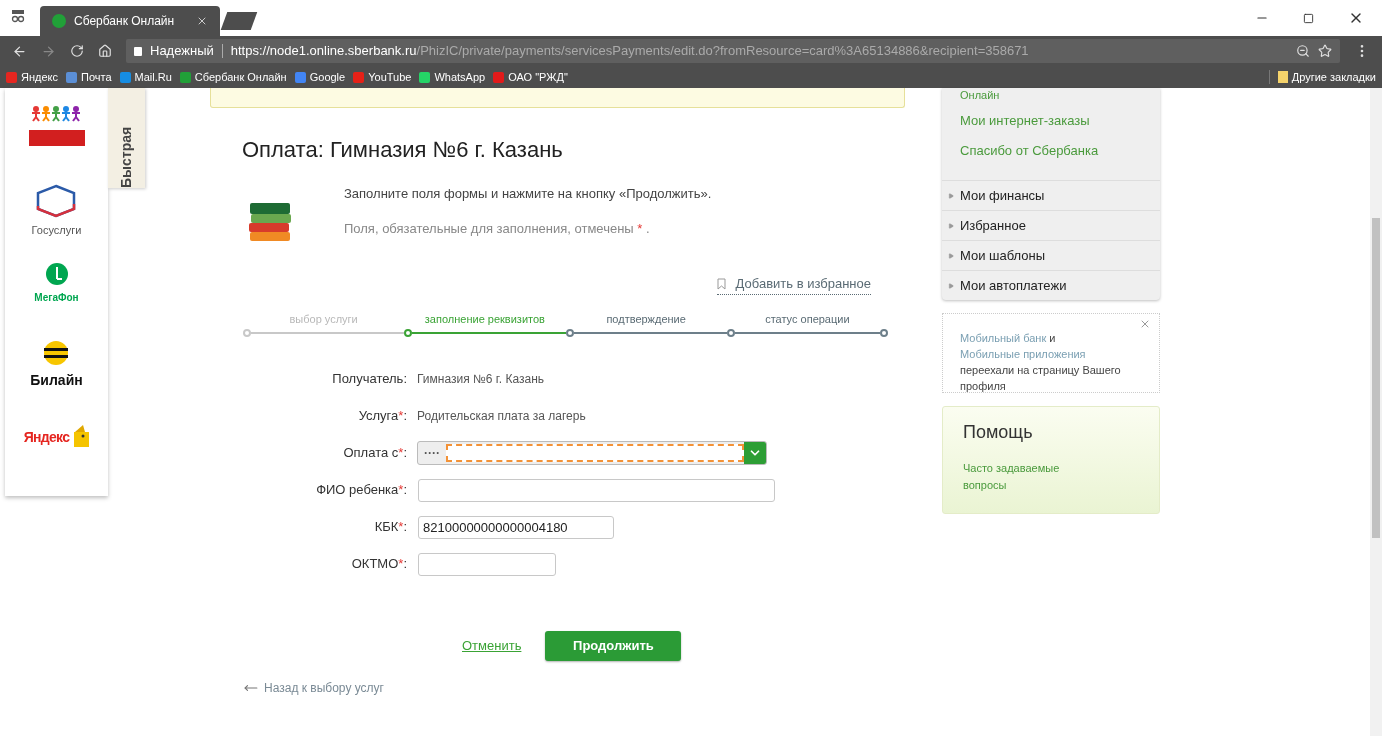 The width and height of the screenshot is (1382, 736). Describe the element at coordinates (233, 77) in the screenshot. I see `bookmark-item: Сбербанк Онлайн` at that location.